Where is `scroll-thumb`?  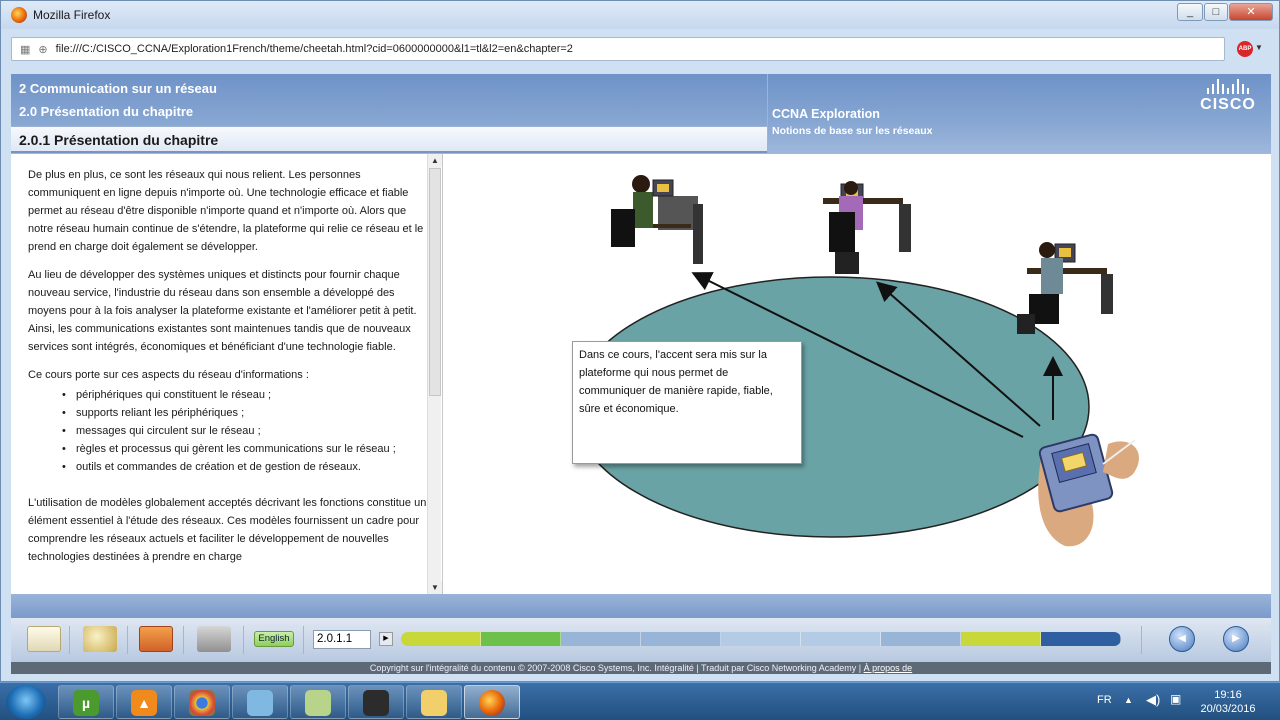
scroll-thumb is located at coordinates (435, 282).